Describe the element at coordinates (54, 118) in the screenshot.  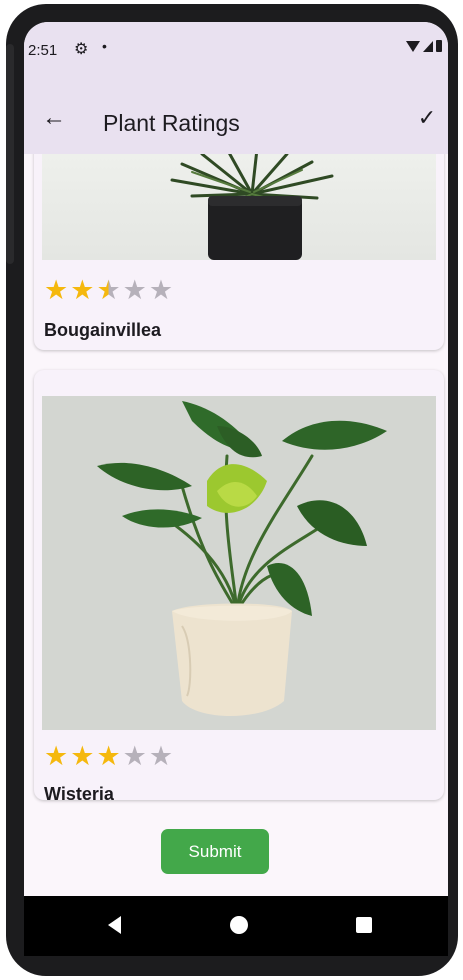
I see `back-arrow-icon: ←` at that location.